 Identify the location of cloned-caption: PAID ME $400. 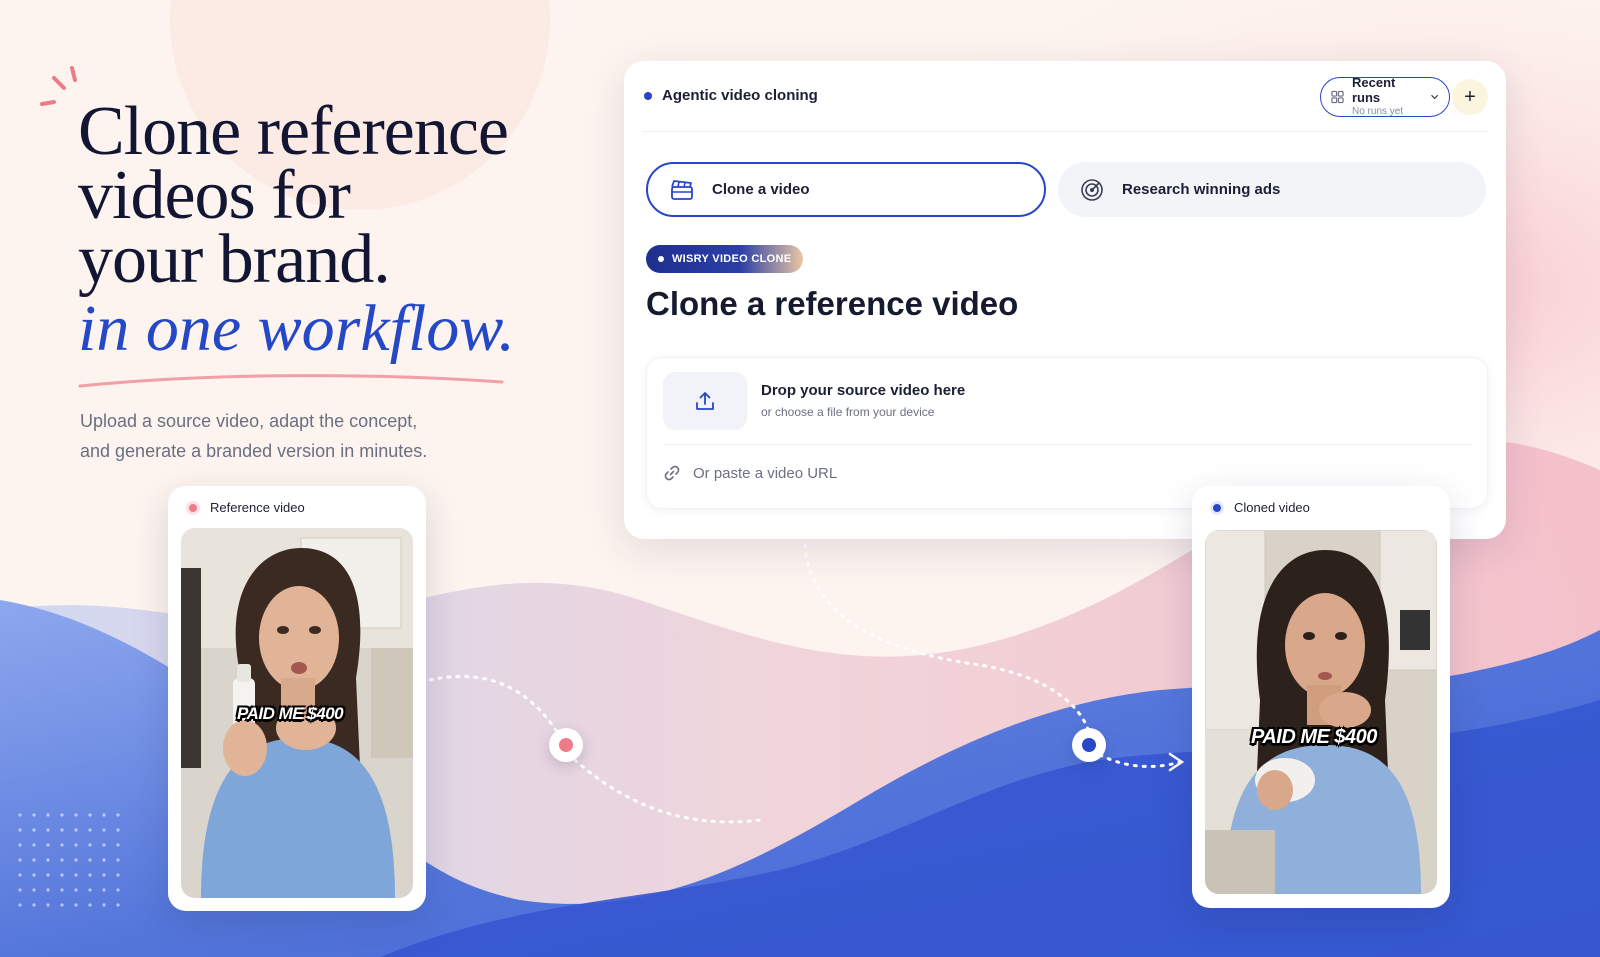
(1314, 737).